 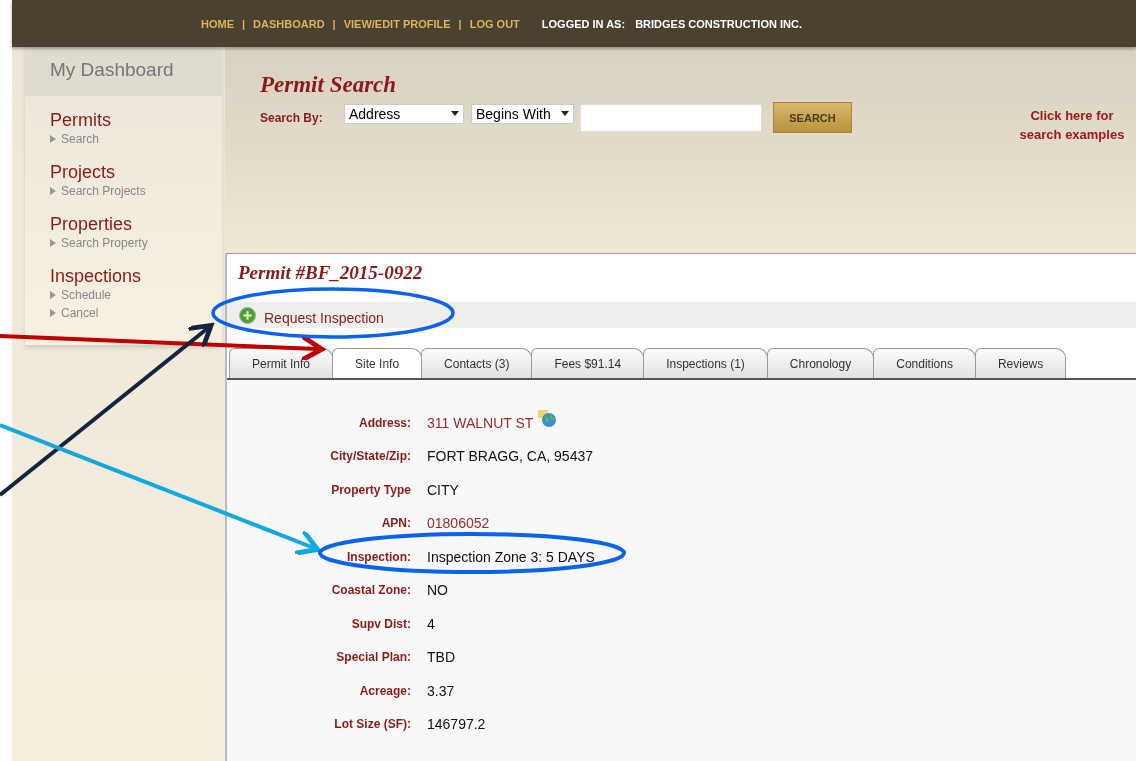 I want to click on tab: Fees $91.14, so click(x=588, y=363).